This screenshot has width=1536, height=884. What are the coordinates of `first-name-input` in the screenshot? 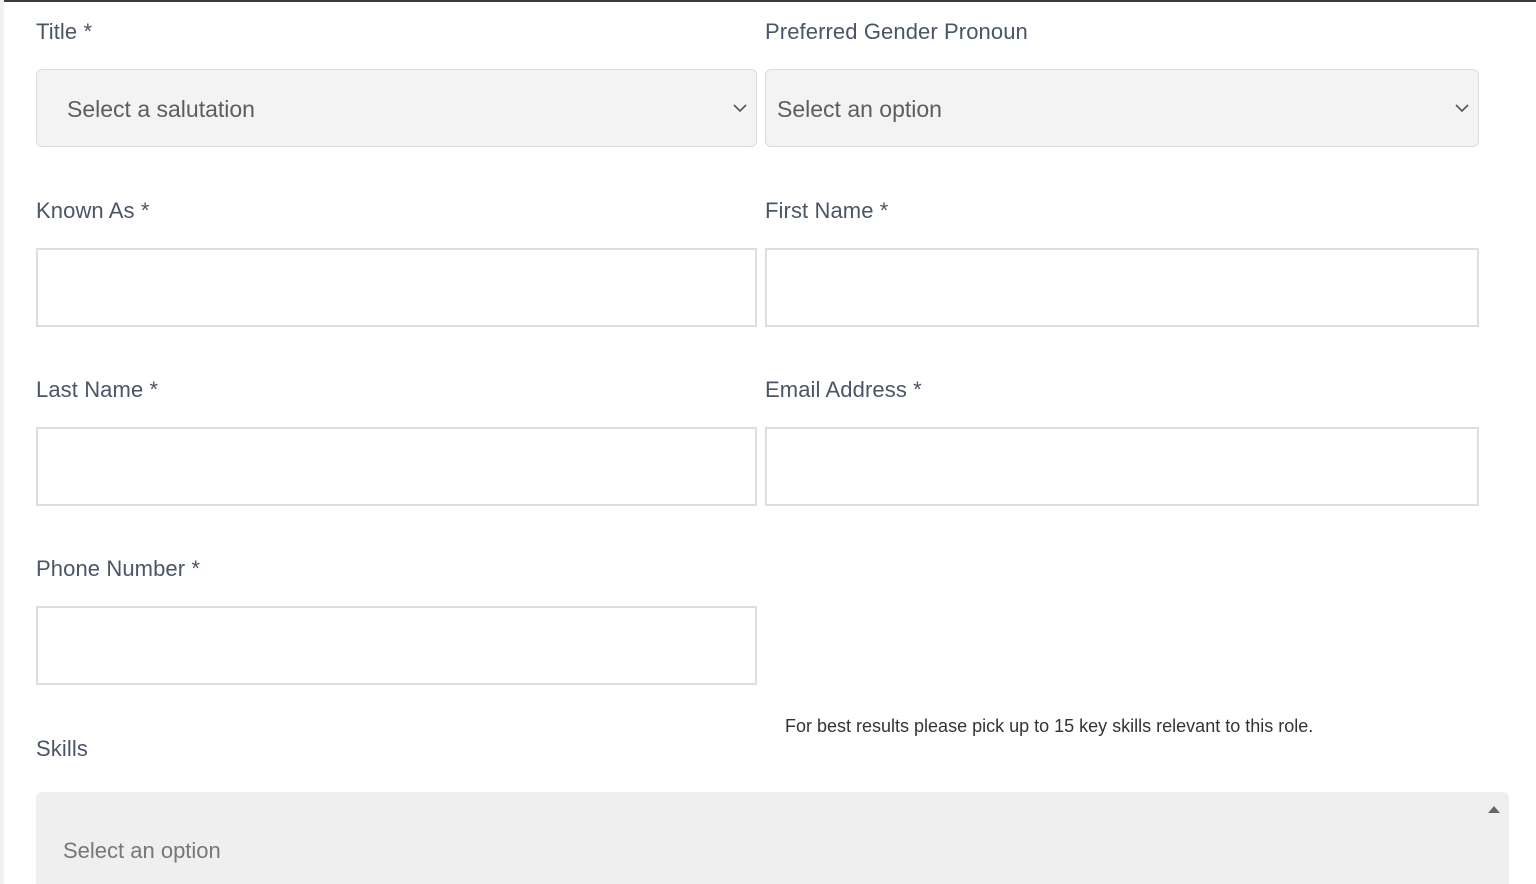 It's located at (1122, 287).